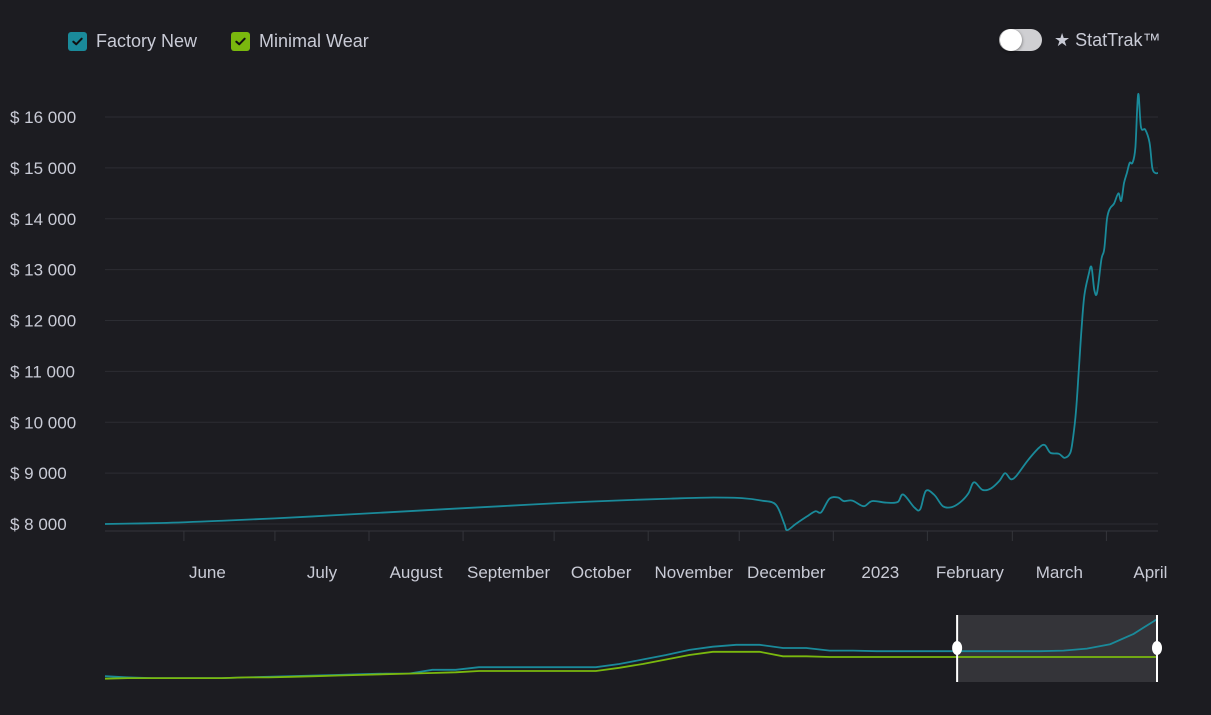  What do you see at coordinates (786, 572) in the screenshot?
I see `x-tick-label: December` at bounding box center [786, 572].